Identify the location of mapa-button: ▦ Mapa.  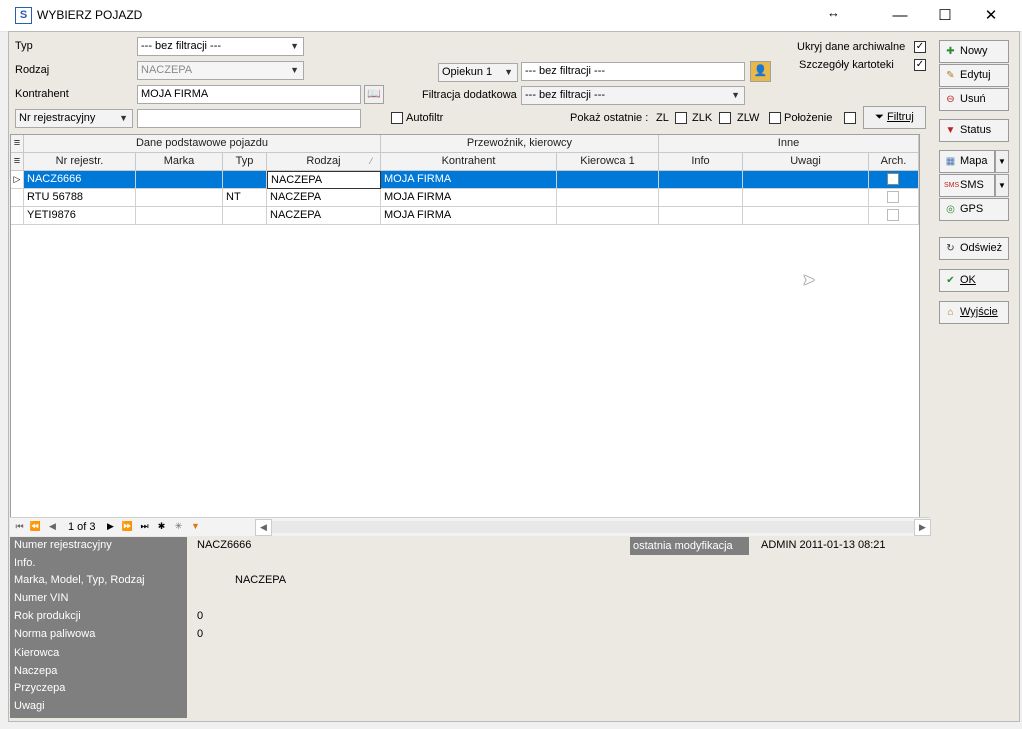
(967, 161).